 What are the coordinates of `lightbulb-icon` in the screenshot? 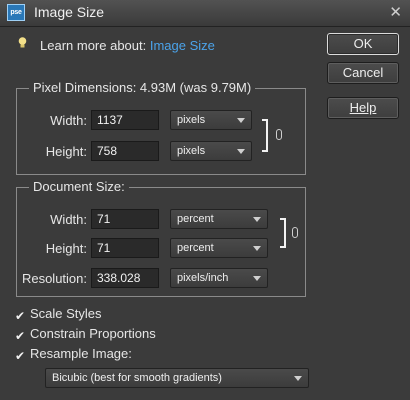 It's located at (22, 42).